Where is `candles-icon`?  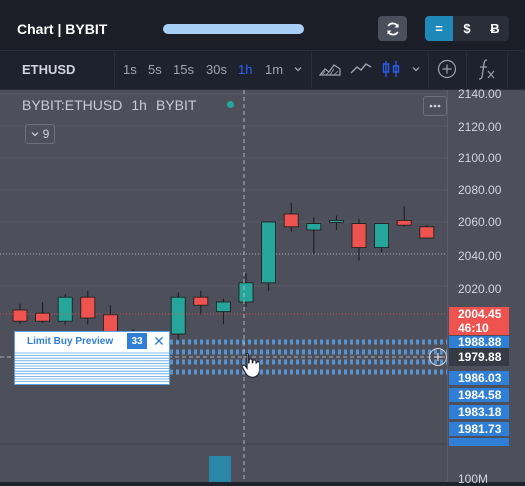
candles-icon is located at coordinates (391, 69).